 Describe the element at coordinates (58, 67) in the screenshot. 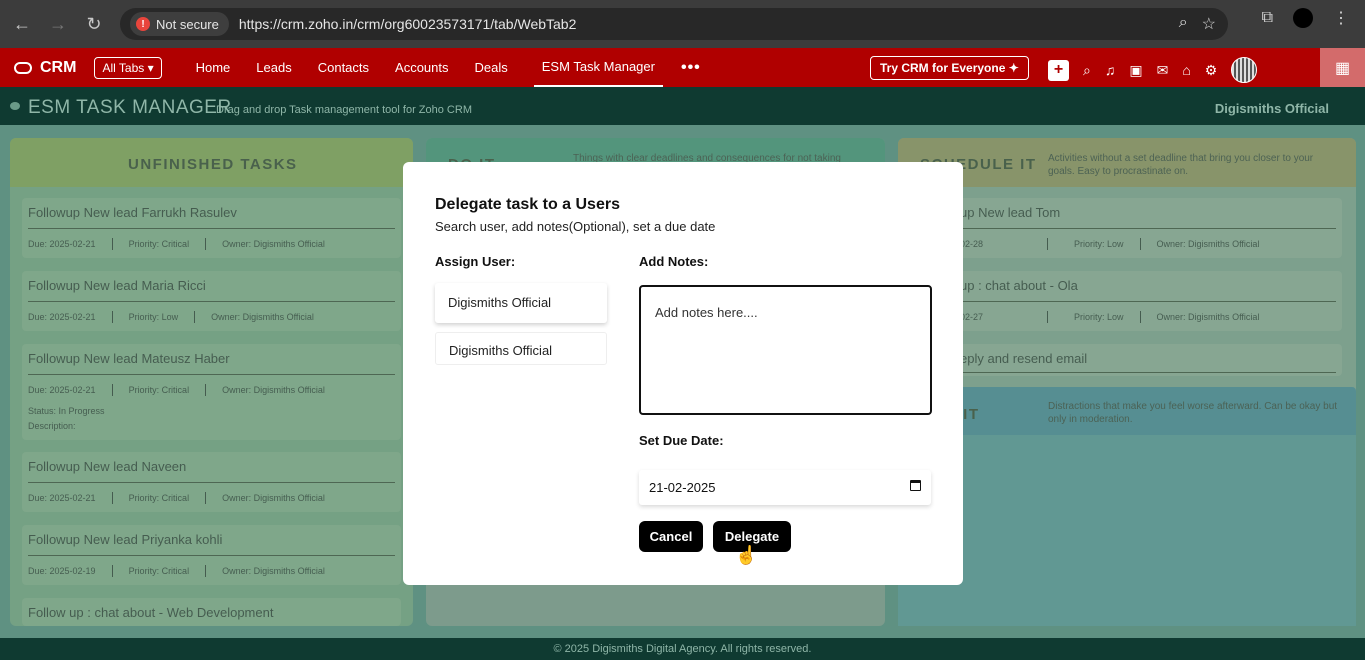

I see `crm-logo-text: CRM` at that location.